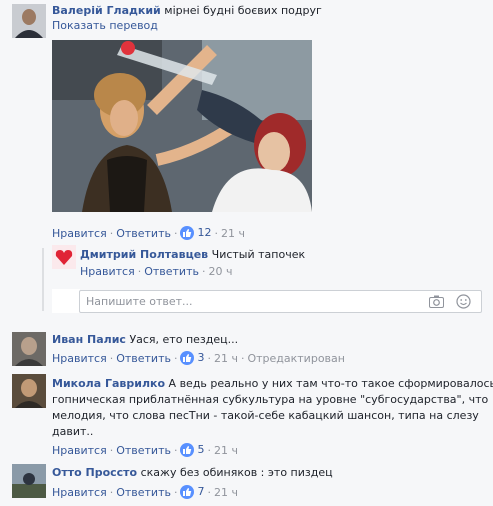 The height and width of the screenshot is (506, 493). What do you see at coordinates (236, 472) in the screenshot?
I see `comment-text: скажу без обиняков : это пиздец` at bounding box center [236, 472].